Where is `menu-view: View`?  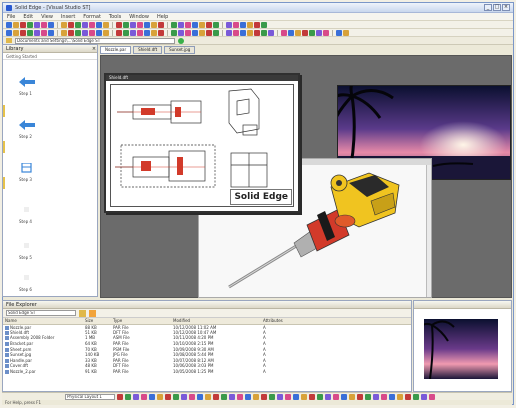
menu-view: View is located at coordinates (47, 17).